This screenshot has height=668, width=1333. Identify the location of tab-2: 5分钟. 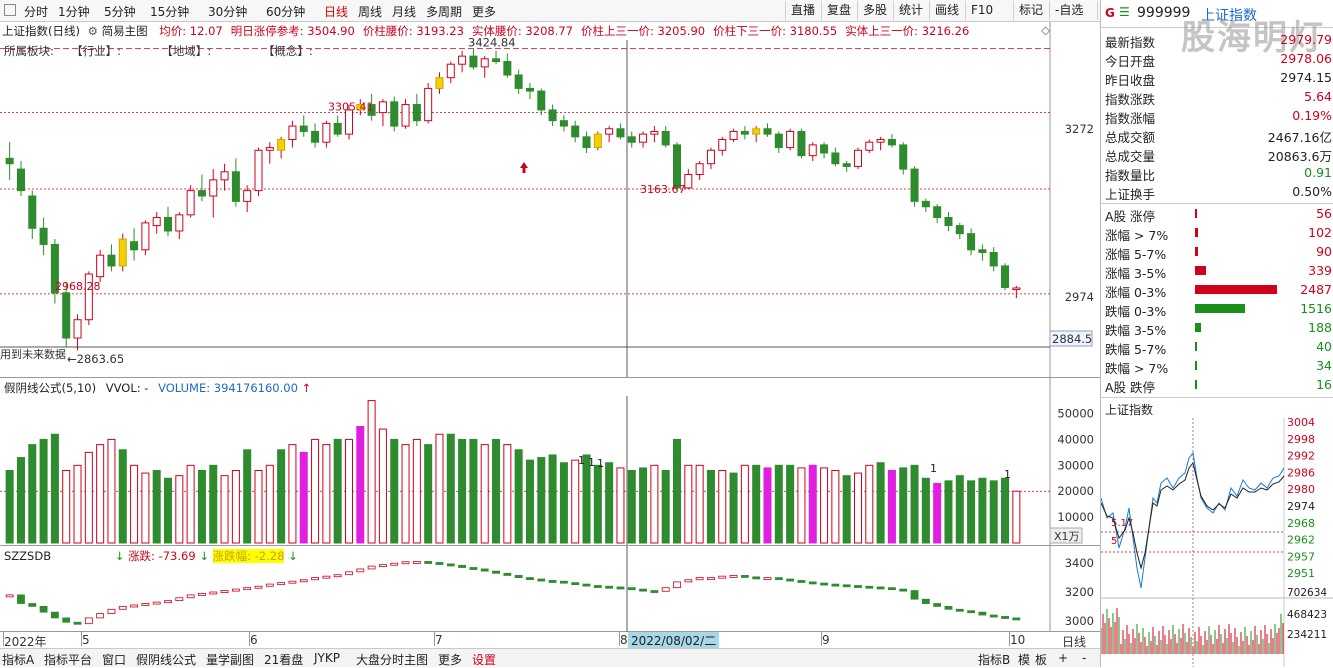
(120, 11).